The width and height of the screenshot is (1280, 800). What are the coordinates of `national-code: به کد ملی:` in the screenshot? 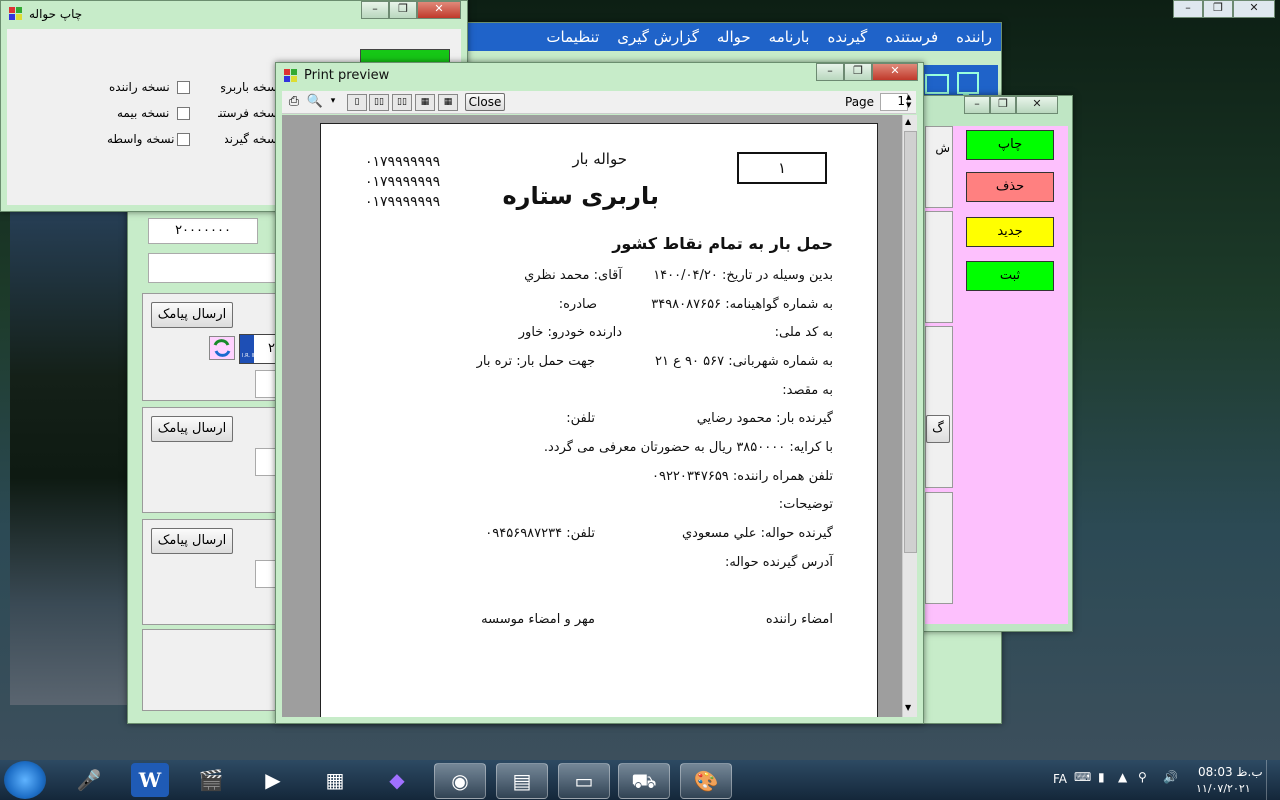 It's located at (803, 332).